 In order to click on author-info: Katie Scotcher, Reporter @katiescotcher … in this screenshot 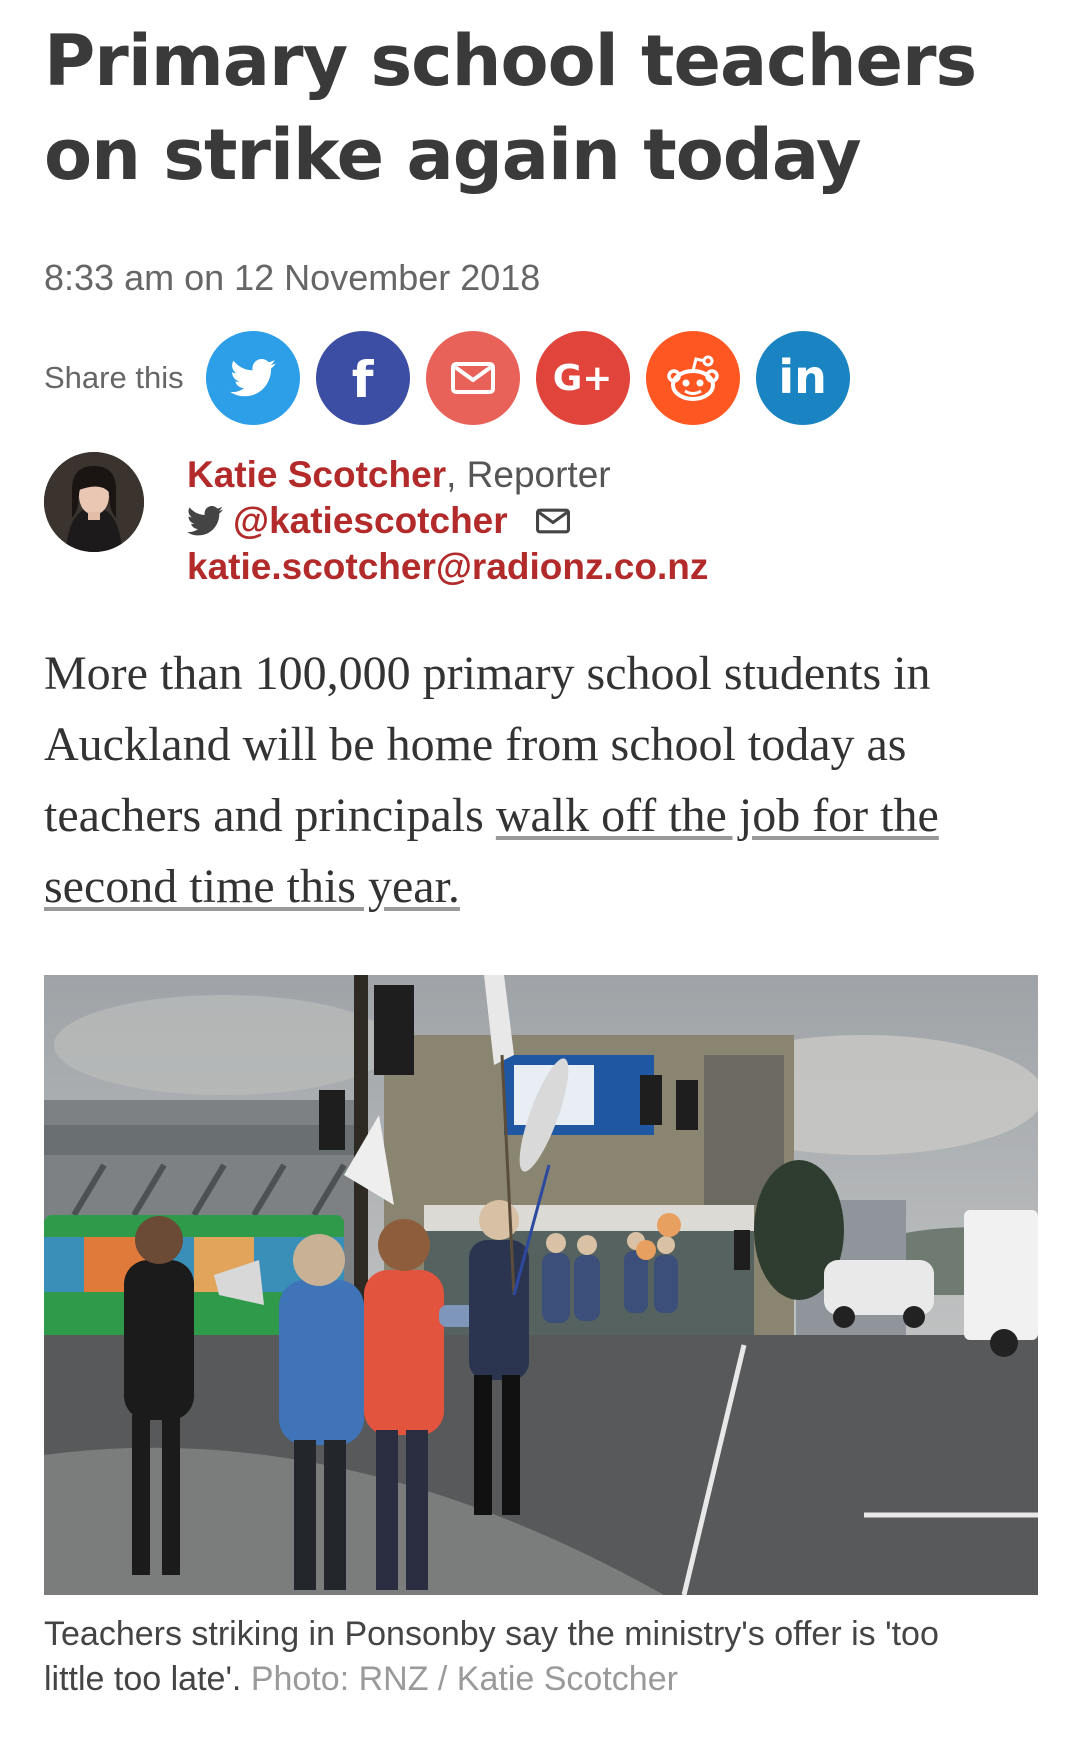, I will do `click(447, 521)`.